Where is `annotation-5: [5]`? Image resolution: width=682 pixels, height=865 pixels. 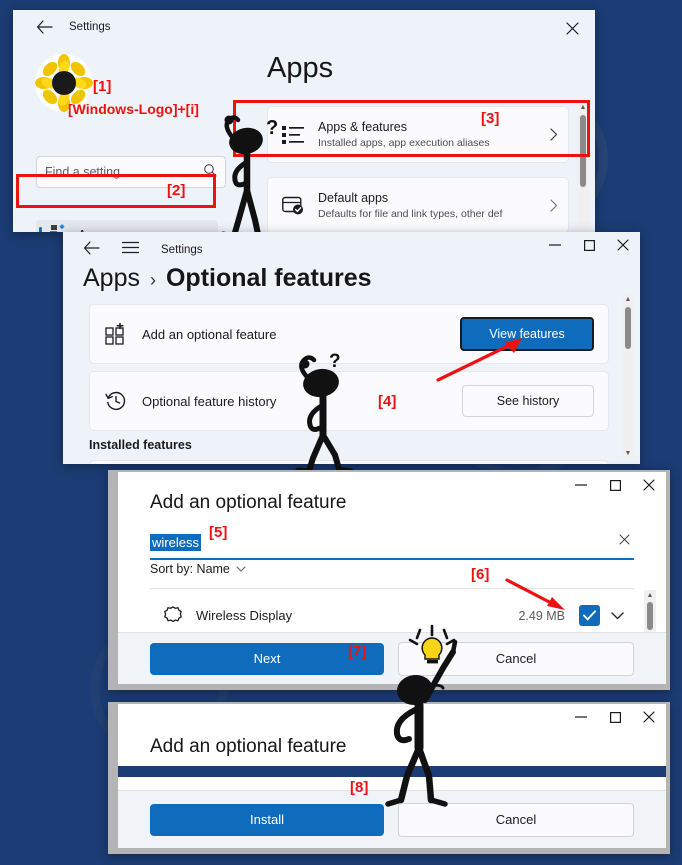 annotation-5: [5] is located at coordinates (218, 532).